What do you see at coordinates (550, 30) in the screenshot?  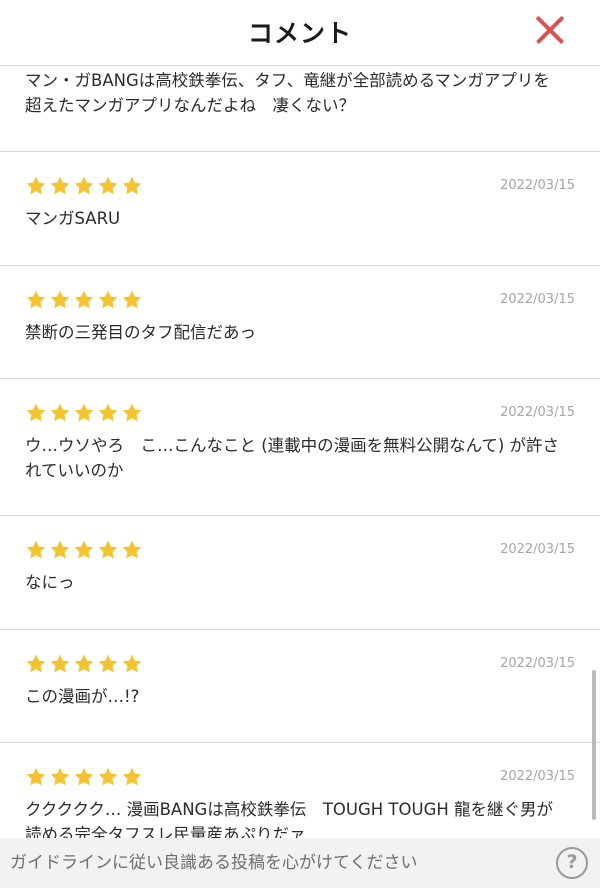 I see `close-icon` at bounding box center [550, 30].